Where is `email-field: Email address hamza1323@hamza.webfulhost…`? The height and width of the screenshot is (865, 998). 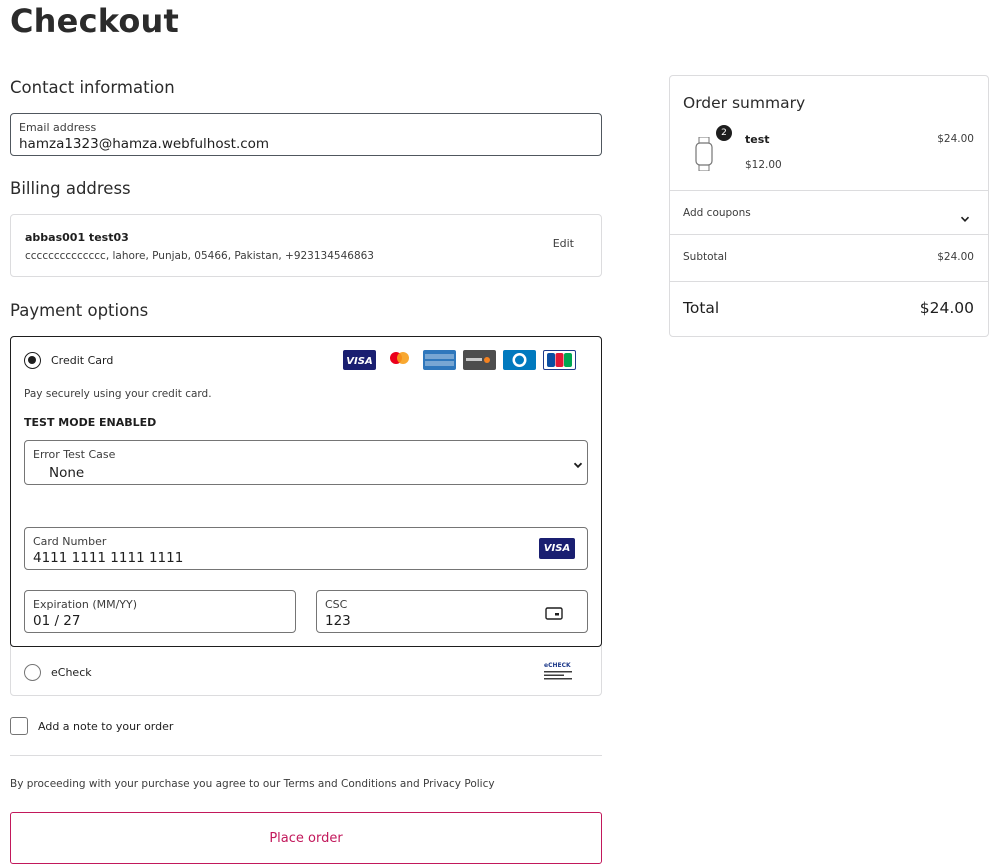 email-field: Email address hamza1323@hamza.webfulhost… is located at coordinates (306, 134).